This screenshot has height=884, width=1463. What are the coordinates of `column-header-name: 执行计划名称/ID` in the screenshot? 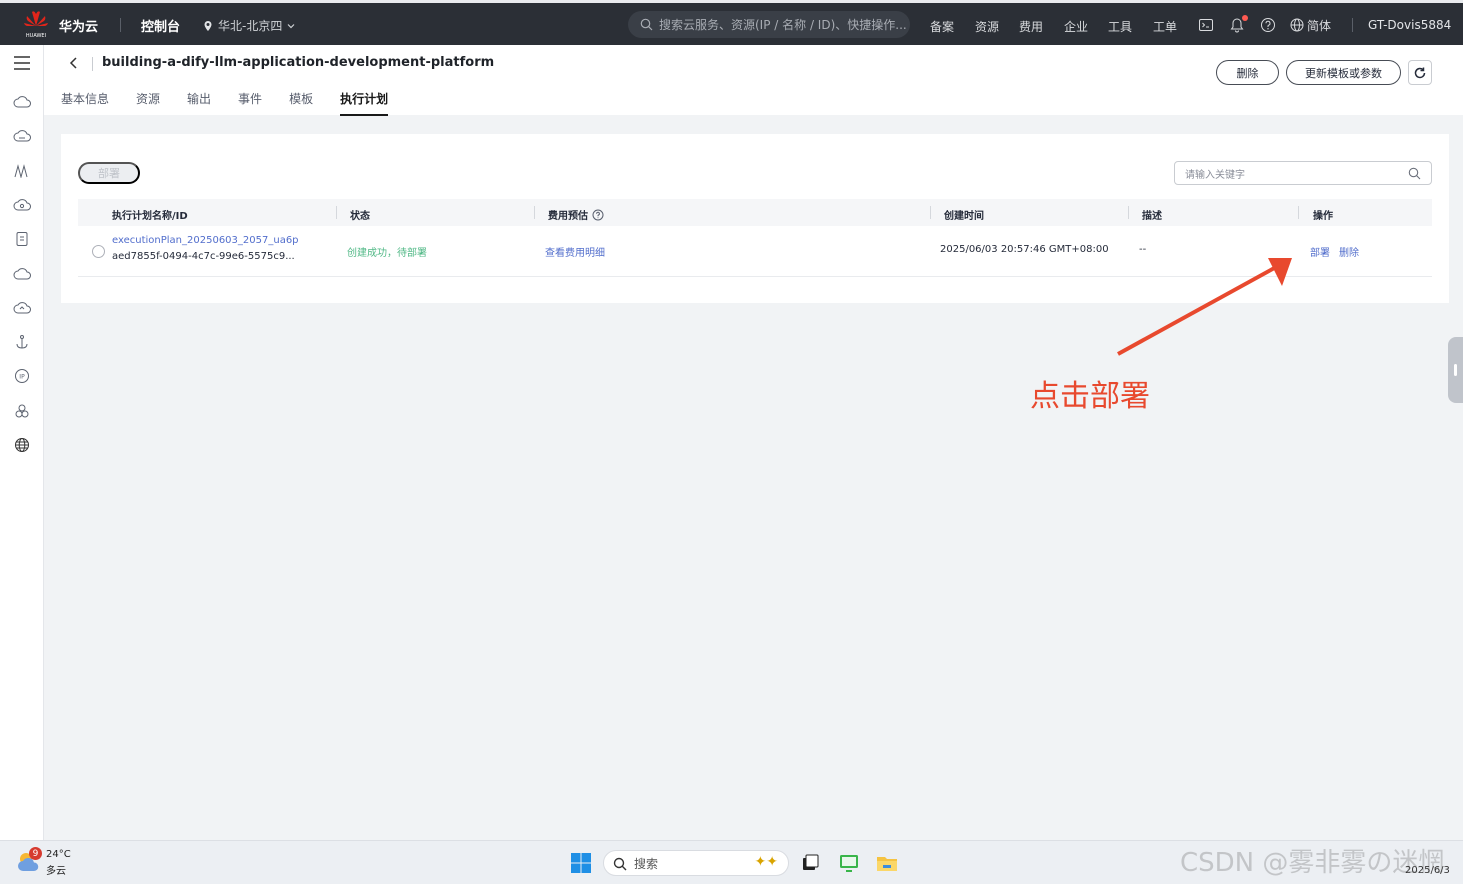 It's located at (150, 216).